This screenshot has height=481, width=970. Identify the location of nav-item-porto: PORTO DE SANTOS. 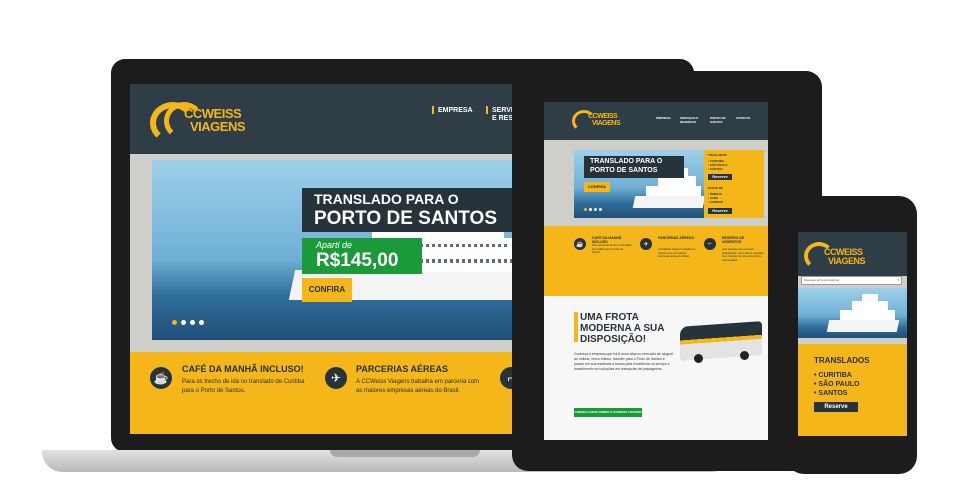
(718, 120).